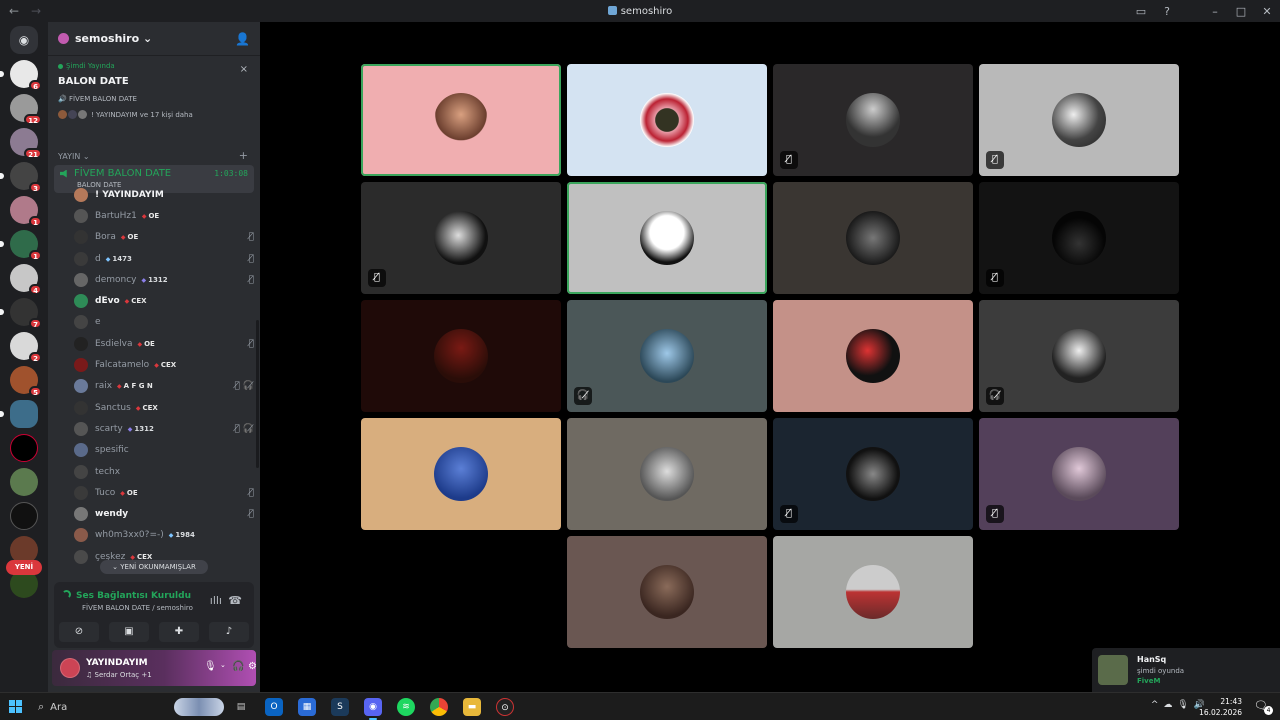  Describe the element at coordinates (244, 69) in the screenshot. I see `close-icon: ×` at that location.